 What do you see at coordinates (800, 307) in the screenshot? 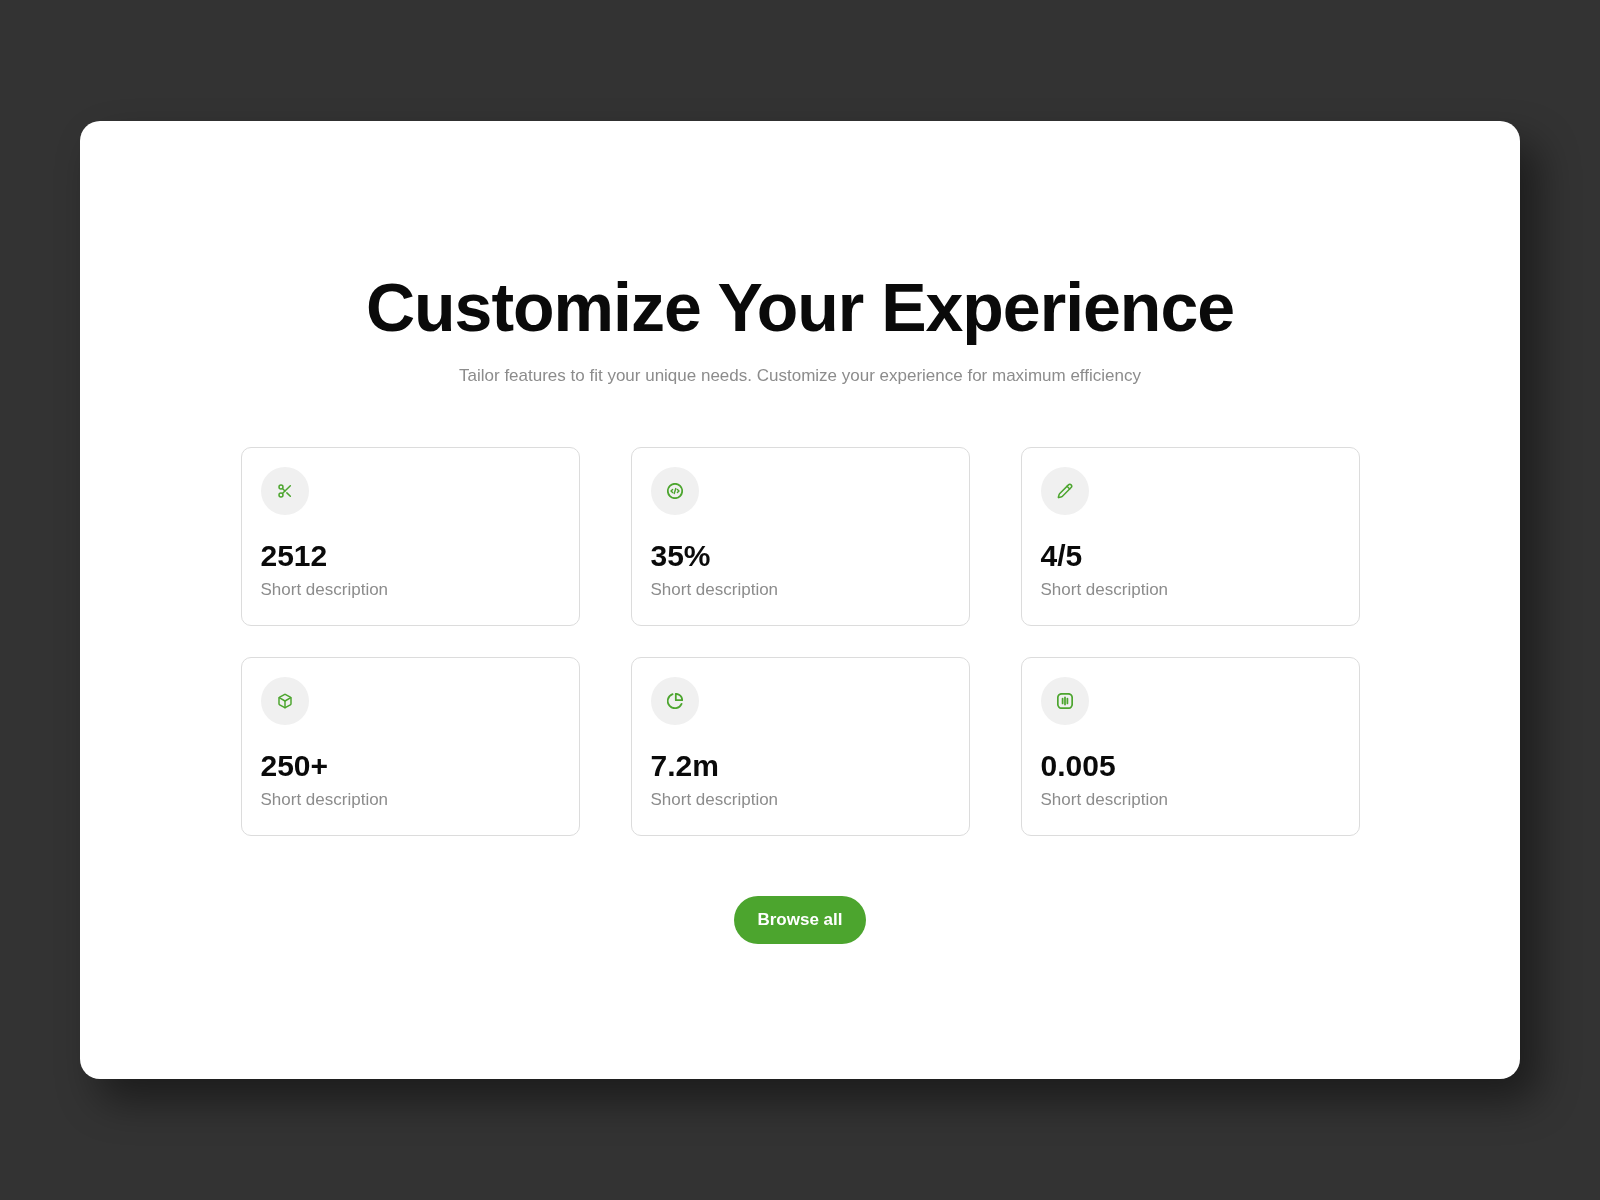
I see `page-title: Customize Your Experience` at bounding box center [800, 307].